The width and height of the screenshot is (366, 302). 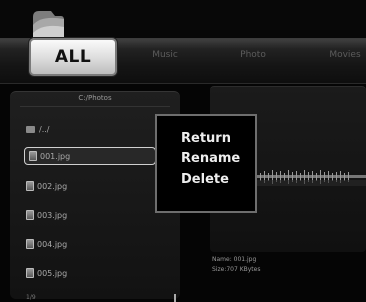 What do you see at coordinates (175, 298) in the screenshot?
I see `scrollbar-thumb` at bounding box center [175, 298].